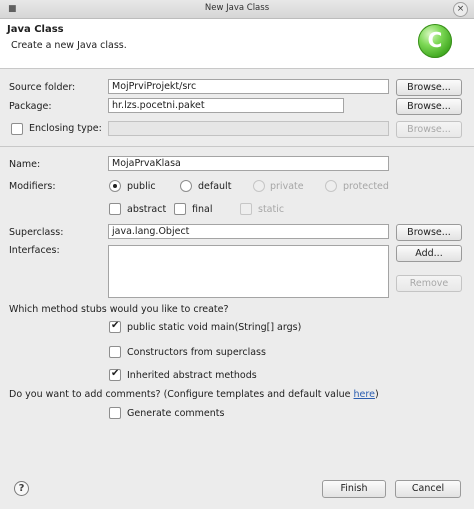 The height and width of the screenshot is (509, 474). I want to click on enclosing-type-checkbox, so click(17, 129).